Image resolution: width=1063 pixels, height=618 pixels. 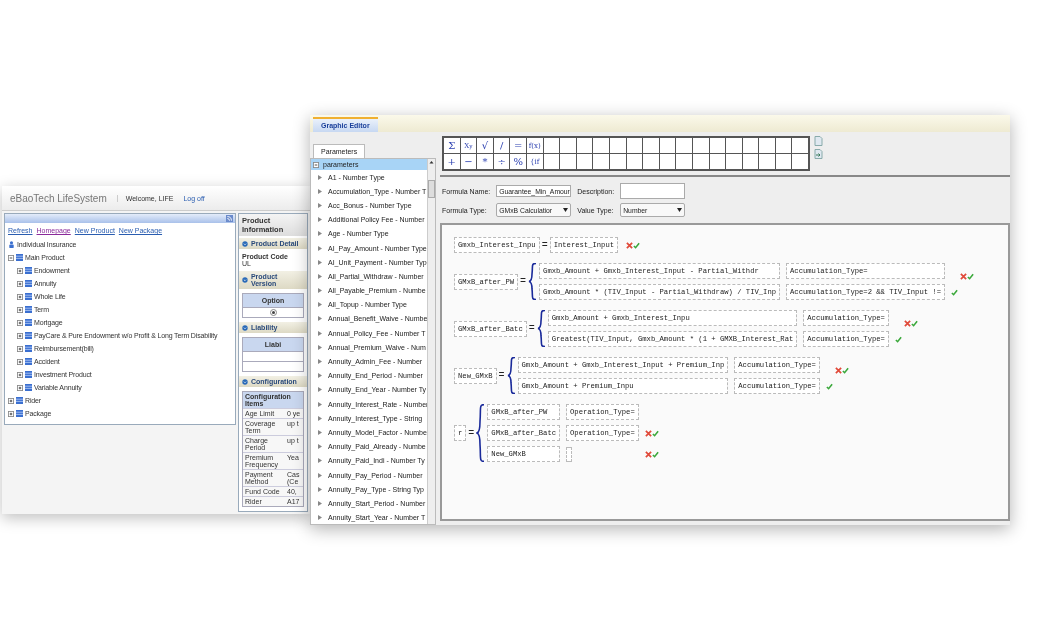 What do you see at coordinates (518, 145) in the screenshot?
I see `symbol-button: =` at bounding box center [518, 145].